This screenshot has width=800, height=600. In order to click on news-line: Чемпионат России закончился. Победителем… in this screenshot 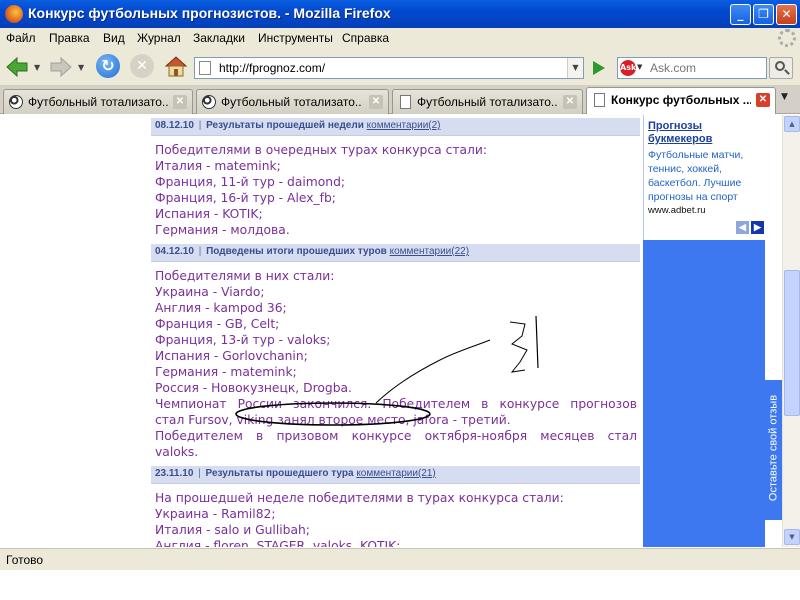, I will do `click(396, 404)`.